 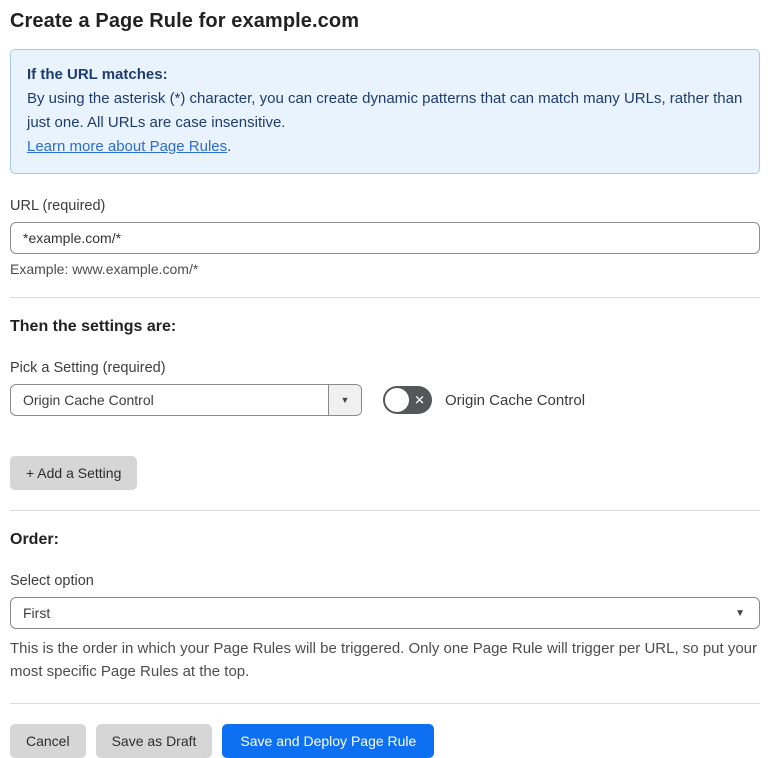 I want to click on toggle-off-x-icon: ✕, so click(x=419, y=400).